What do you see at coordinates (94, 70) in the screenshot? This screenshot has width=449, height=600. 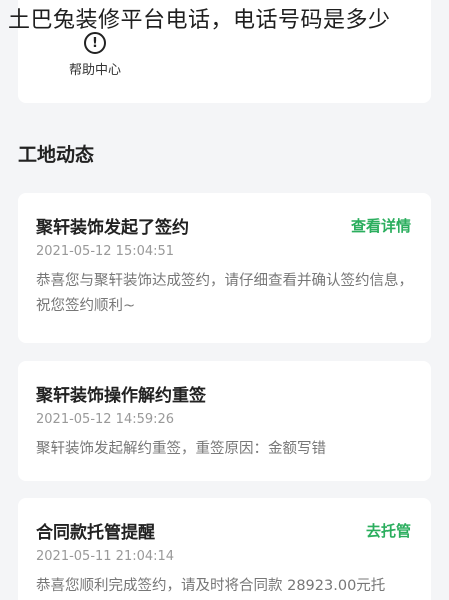 I see `help-center-label: 帮助中心` at bounding box center [94, 70].